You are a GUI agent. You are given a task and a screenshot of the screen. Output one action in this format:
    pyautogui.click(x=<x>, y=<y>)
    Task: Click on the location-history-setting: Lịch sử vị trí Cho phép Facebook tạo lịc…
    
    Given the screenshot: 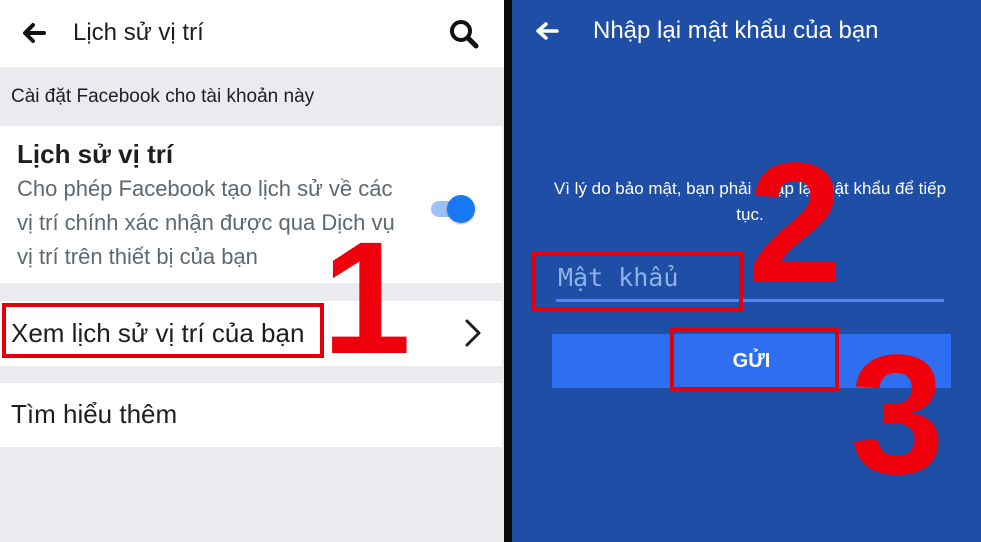 What is the action you would take?
    pyautogui.click(x=251, y=204)
    